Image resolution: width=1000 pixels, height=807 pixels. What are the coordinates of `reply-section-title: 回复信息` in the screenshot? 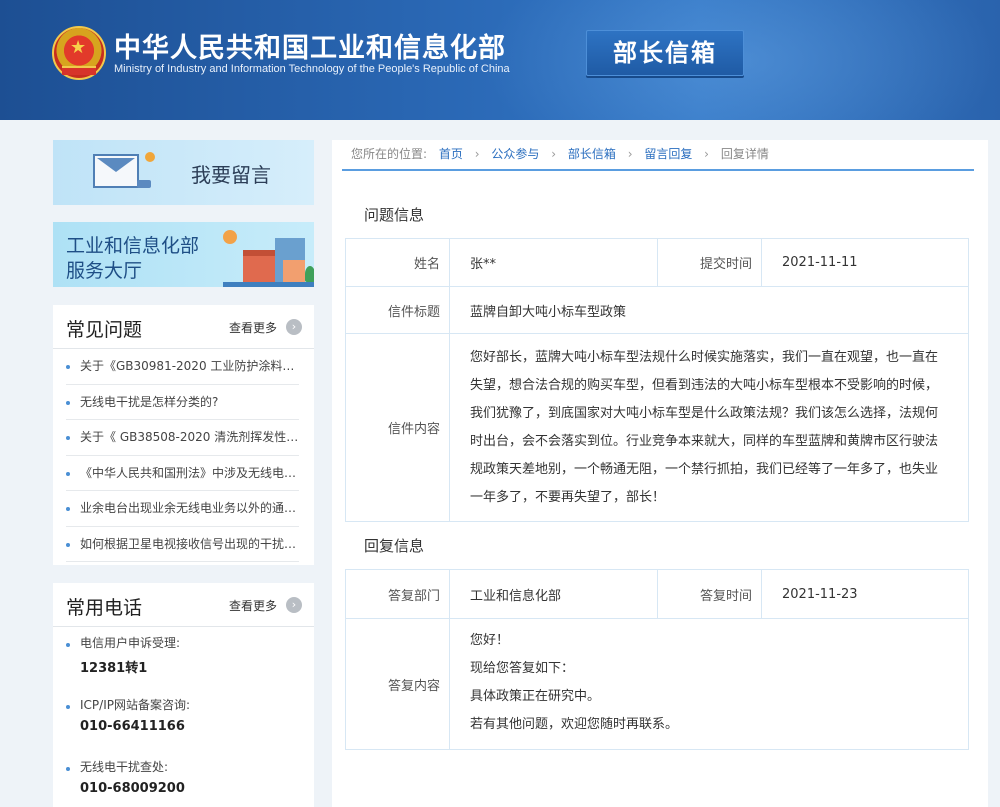 It's located at (394, 546).